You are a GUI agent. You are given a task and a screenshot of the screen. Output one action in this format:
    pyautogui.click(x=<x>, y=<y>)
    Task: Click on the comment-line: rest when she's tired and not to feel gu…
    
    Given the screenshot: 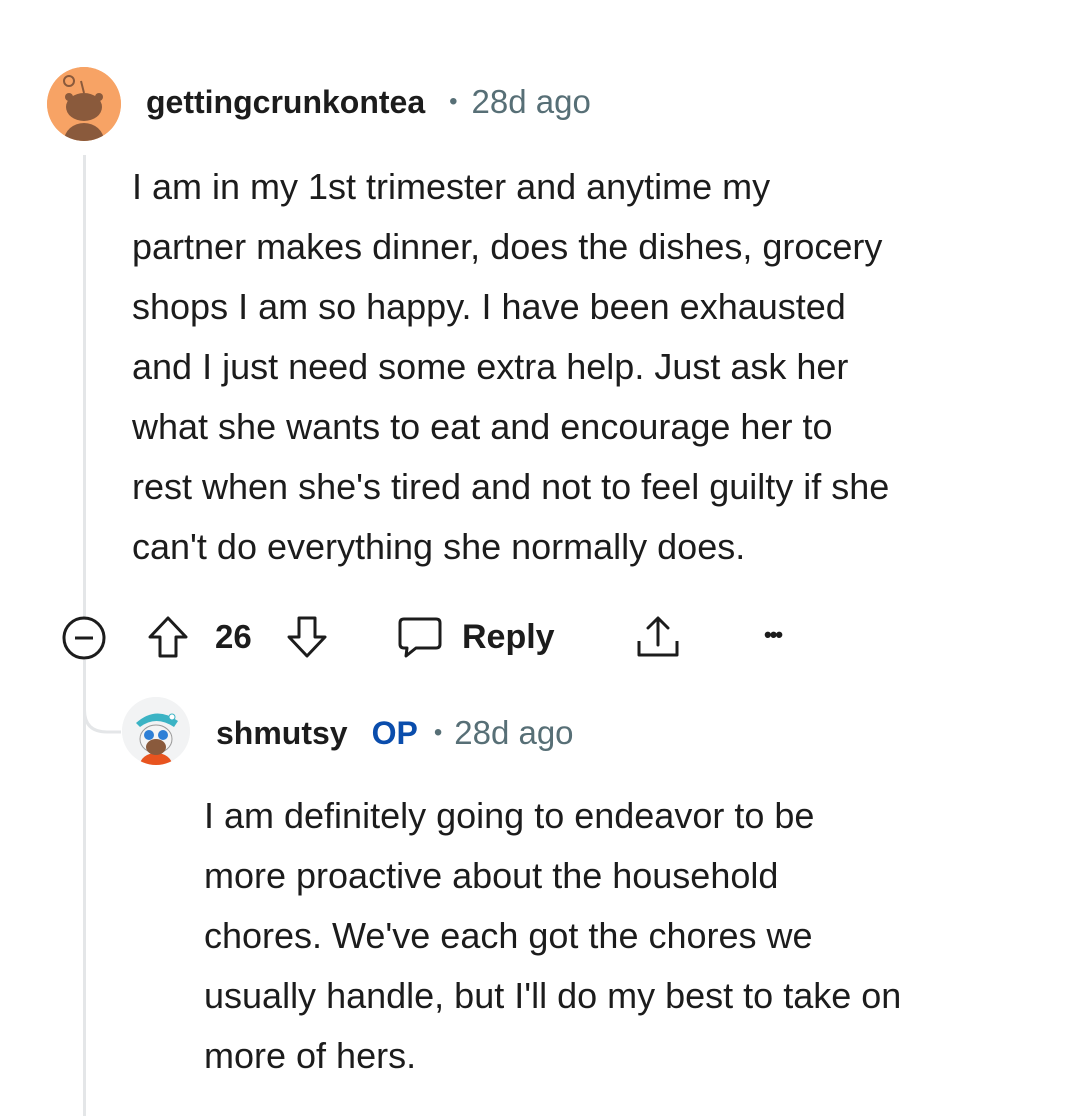 What is the action you would take?
    pyautogui.click(x=511, y=486)
    